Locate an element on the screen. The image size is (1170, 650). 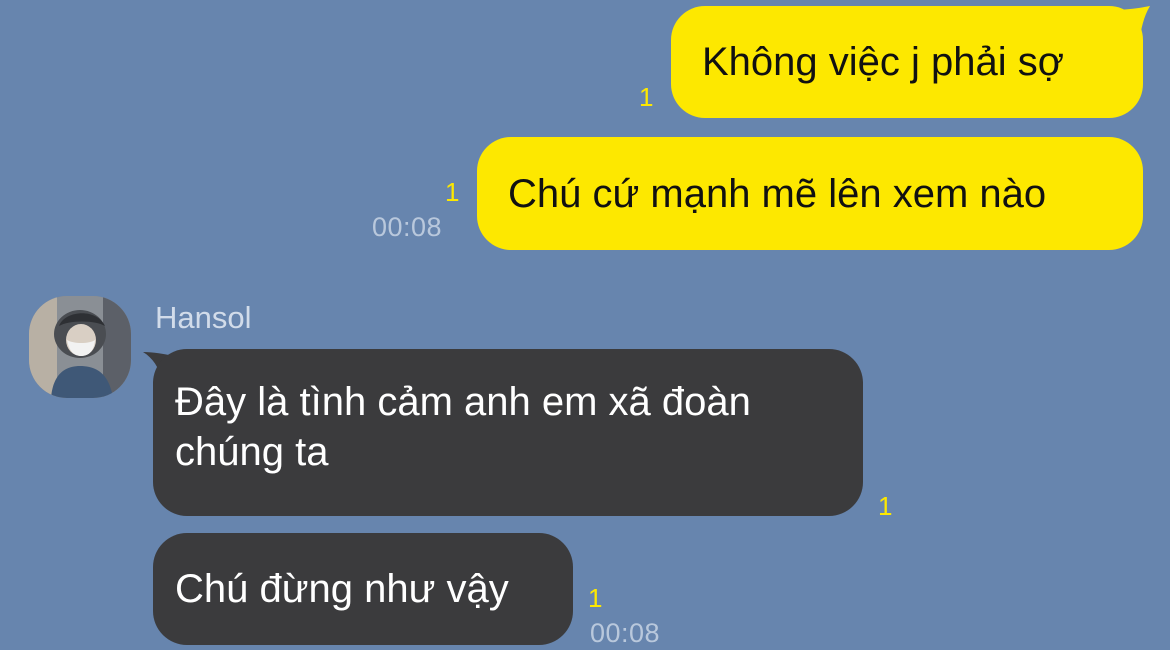
profile-photo is located at coordinates (80, 347).